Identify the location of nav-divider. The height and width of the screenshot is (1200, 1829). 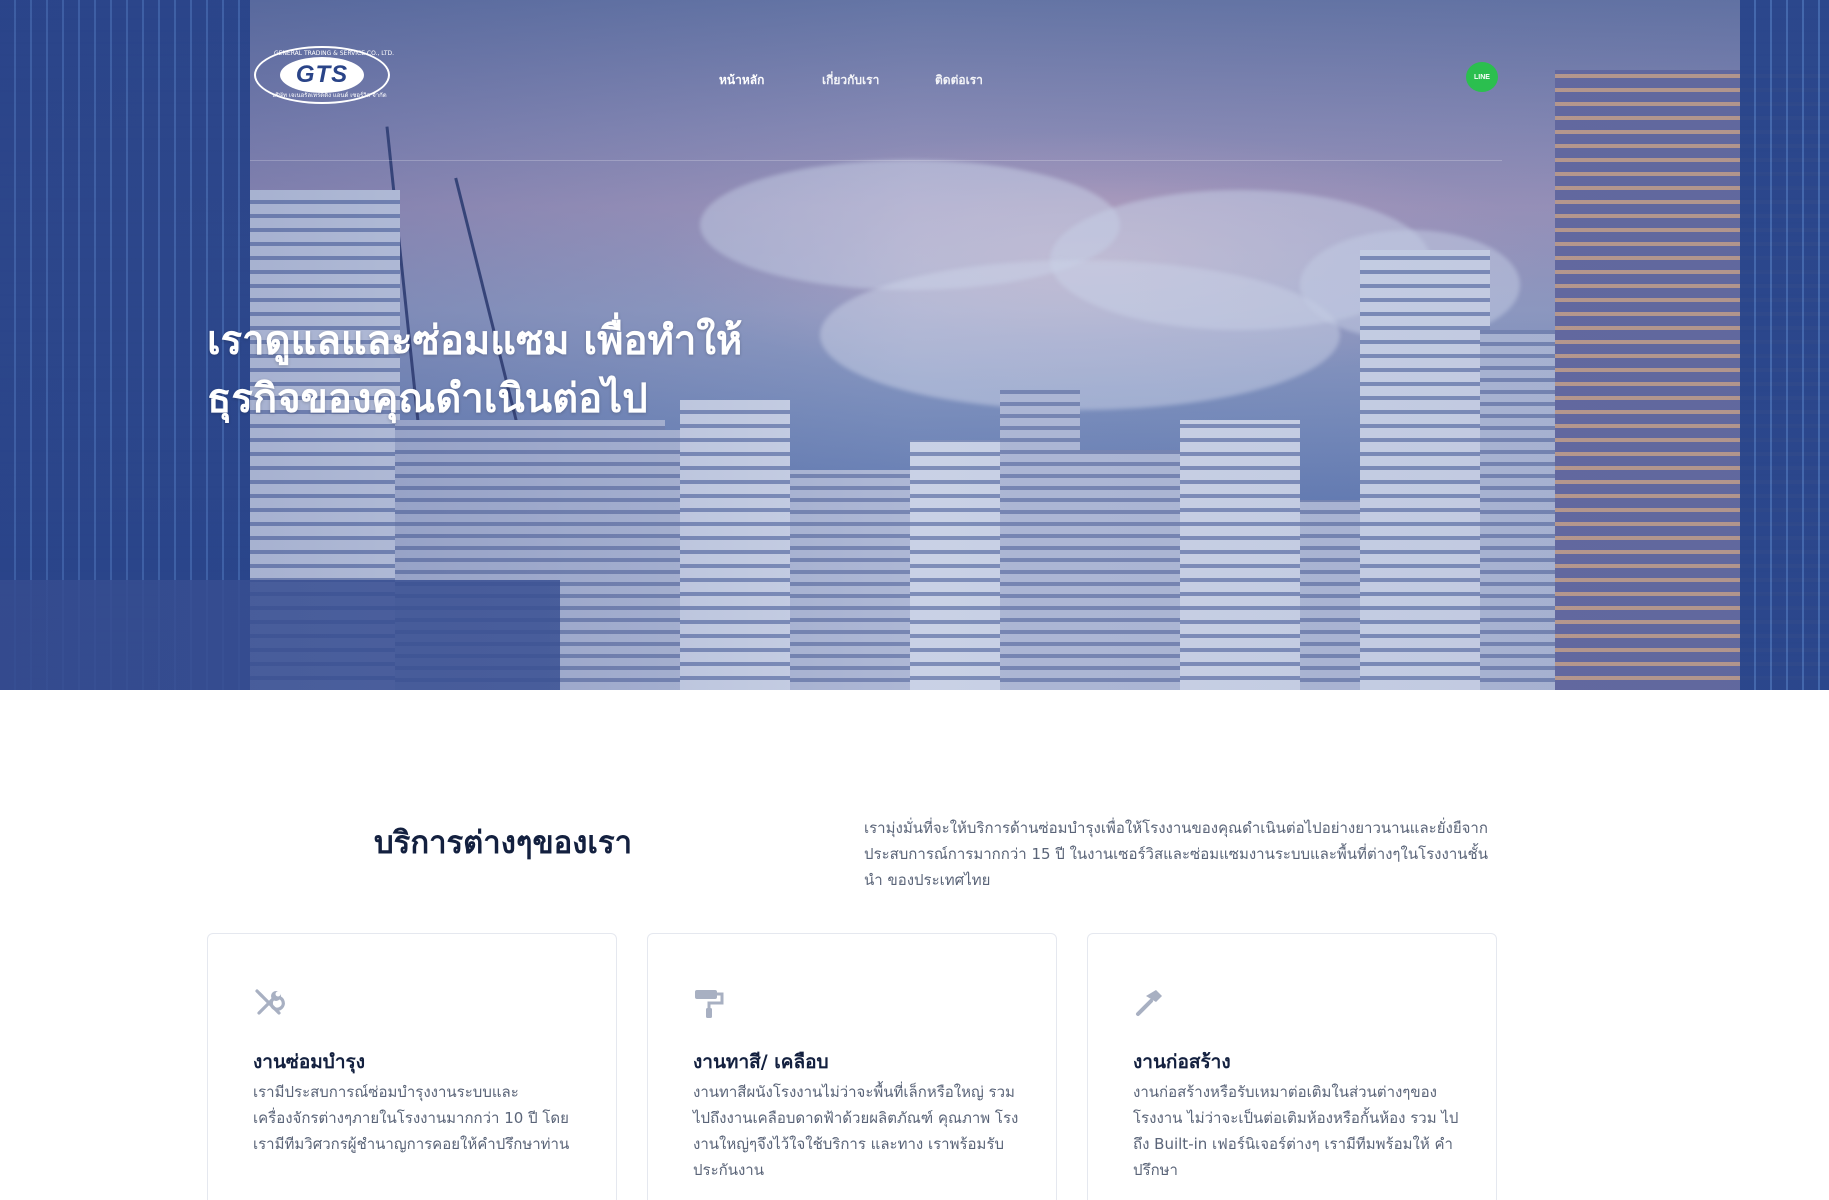
(876, 160).